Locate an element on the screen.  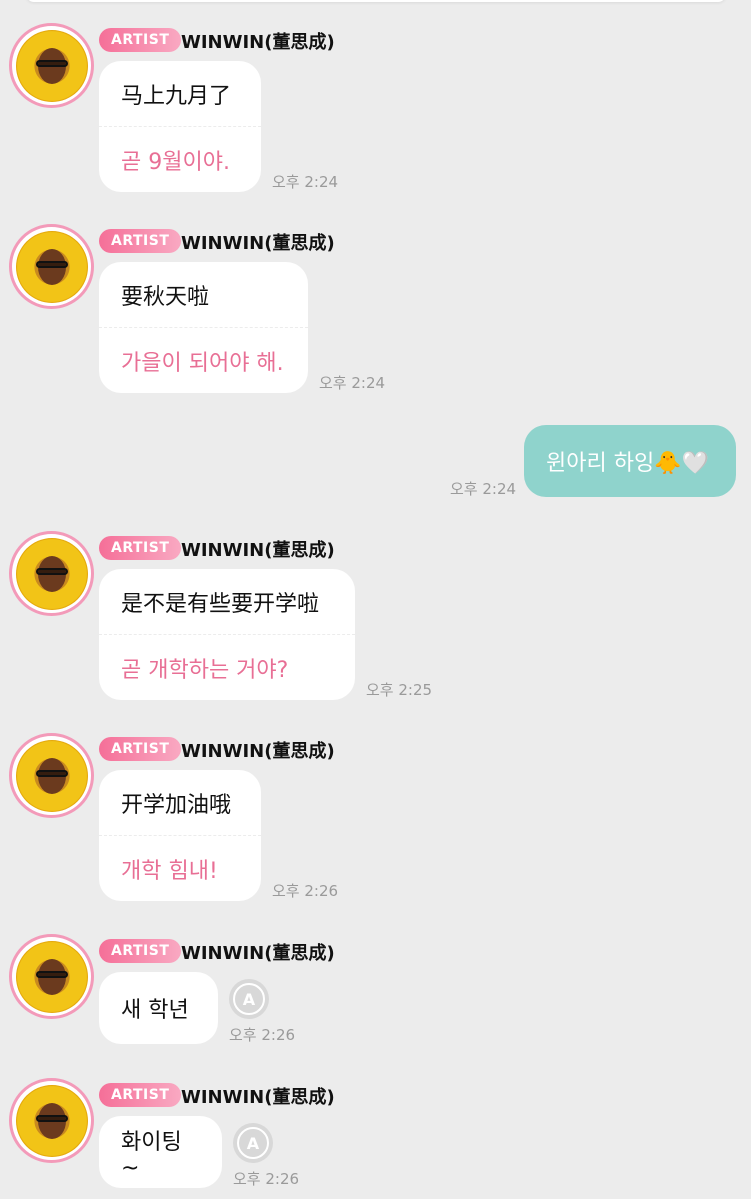
original-text: 是不是有些要开学啦 is located at coordinates (220, 604).